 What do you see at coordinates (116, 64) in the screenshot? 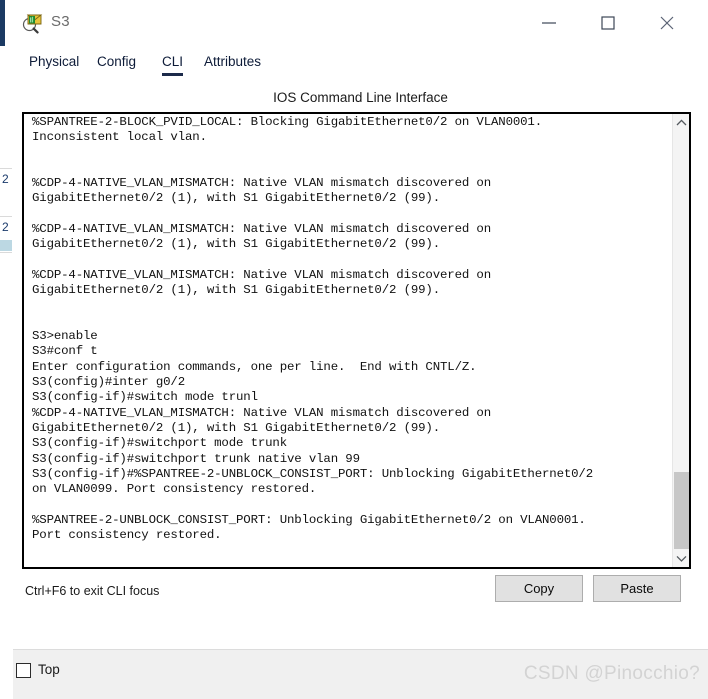
I see `tab-config: Config` at bounding box center [116, 64].